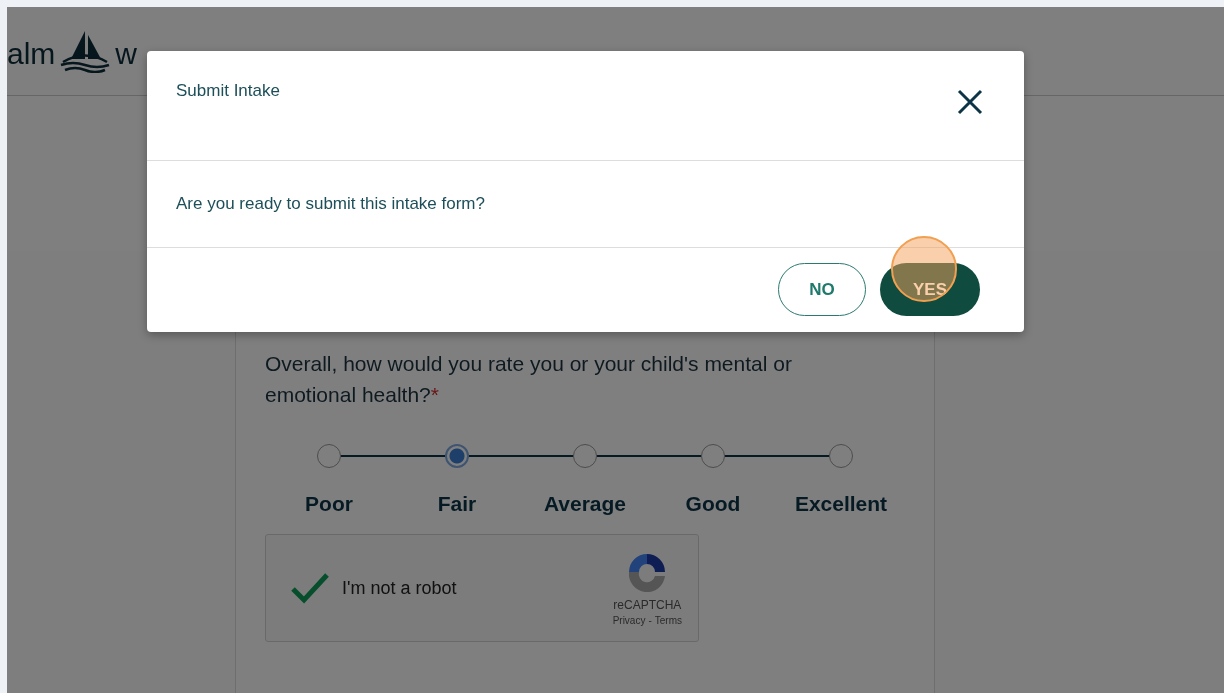 The width and height of the screenshot is (1224, 693). I want to click on close-icon, so click(970, 102).